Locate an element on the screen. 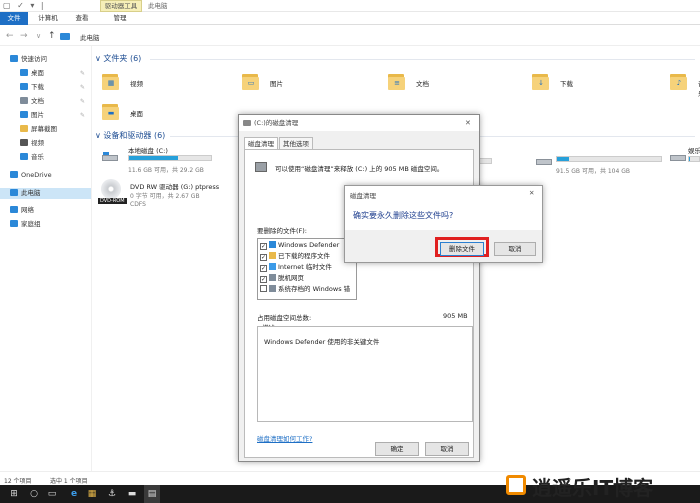 The height and width of the screenshot is (503, 700). checkbox is located at coordinates (263, 288).